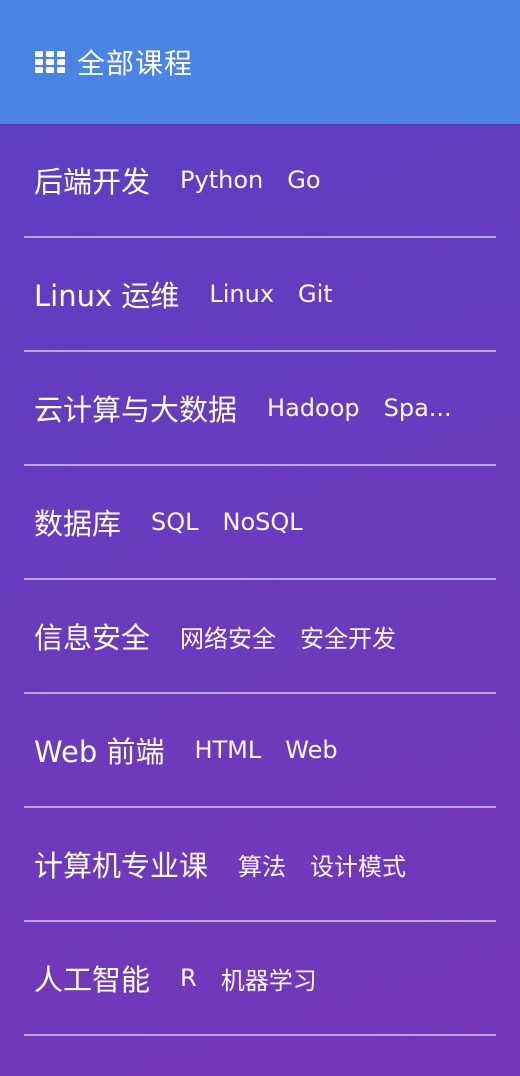  I want to click on category-database: 数据库 SQL NoSQL, so click(260, 523).